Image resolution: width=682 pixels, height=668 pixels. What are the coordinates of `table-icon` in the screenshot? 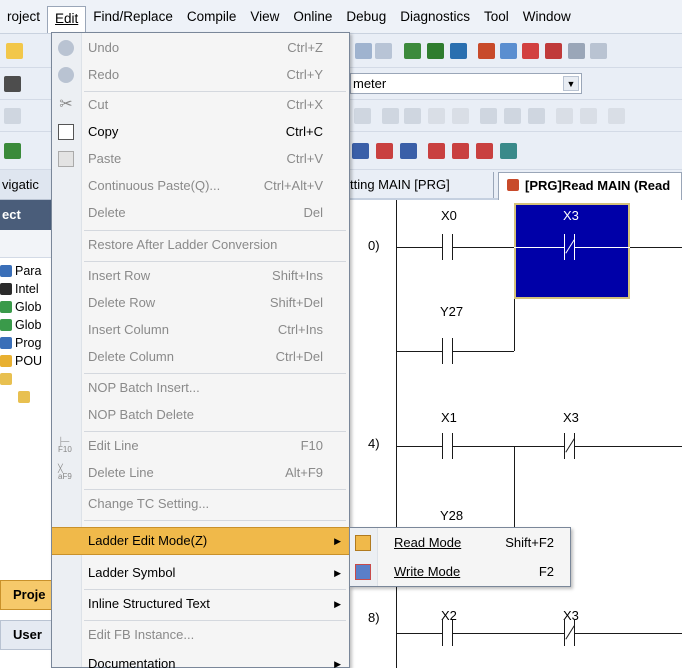 It's located at (360, 151).